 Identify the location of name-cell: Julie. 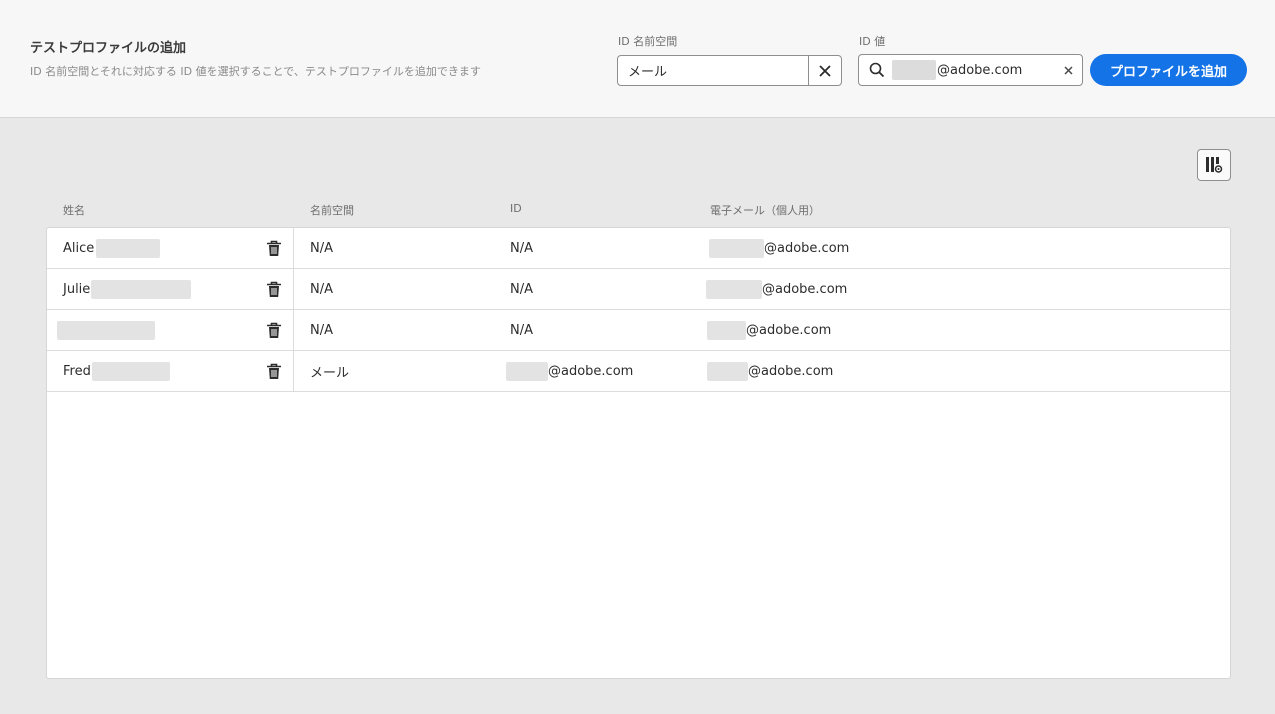
(127, 289).